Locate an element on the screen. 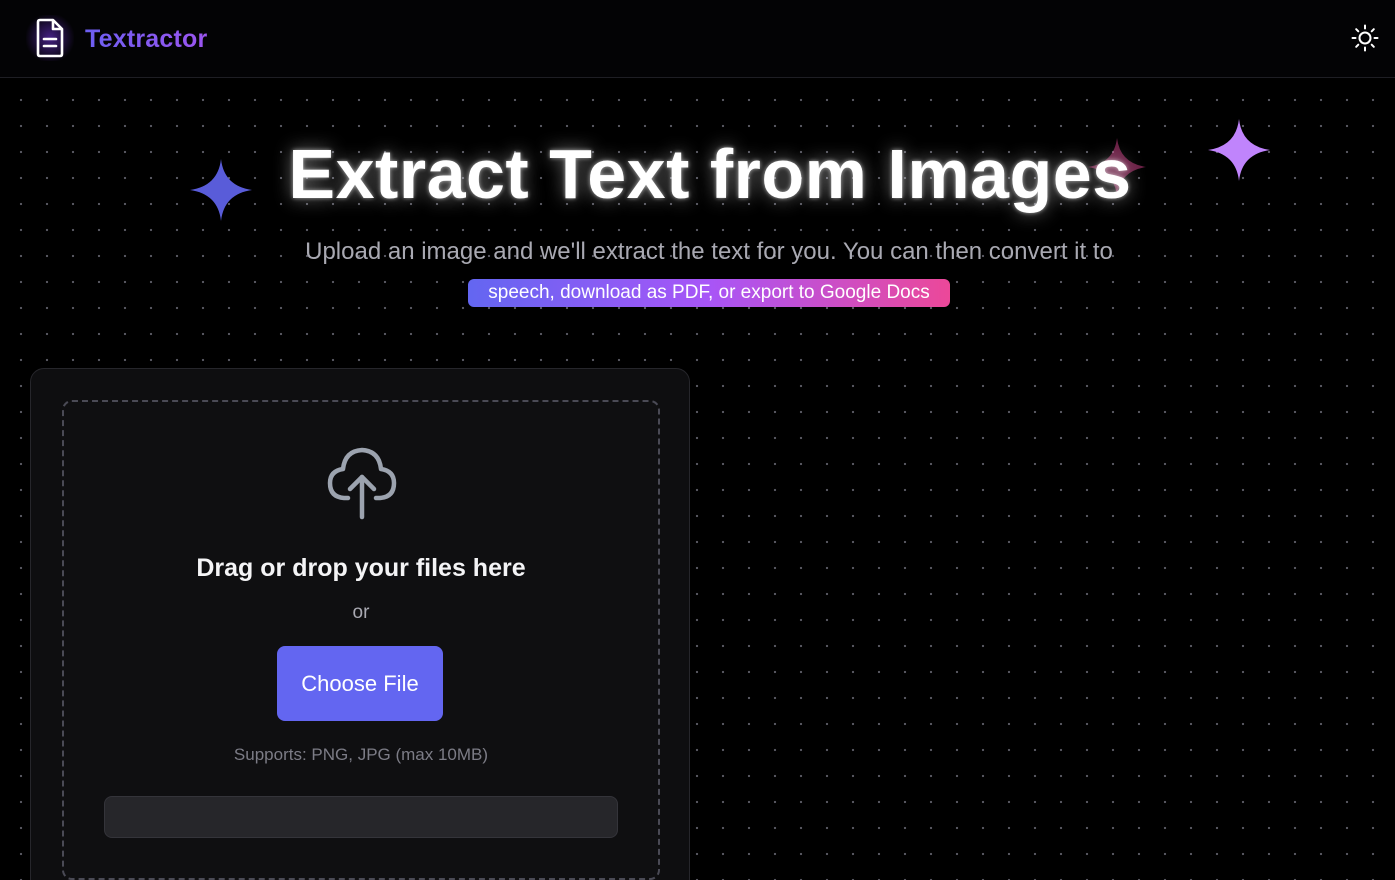 The width and height of the screenshot is (1395, 880). dropzone-or-label: or is located at coordinates (361, 612).